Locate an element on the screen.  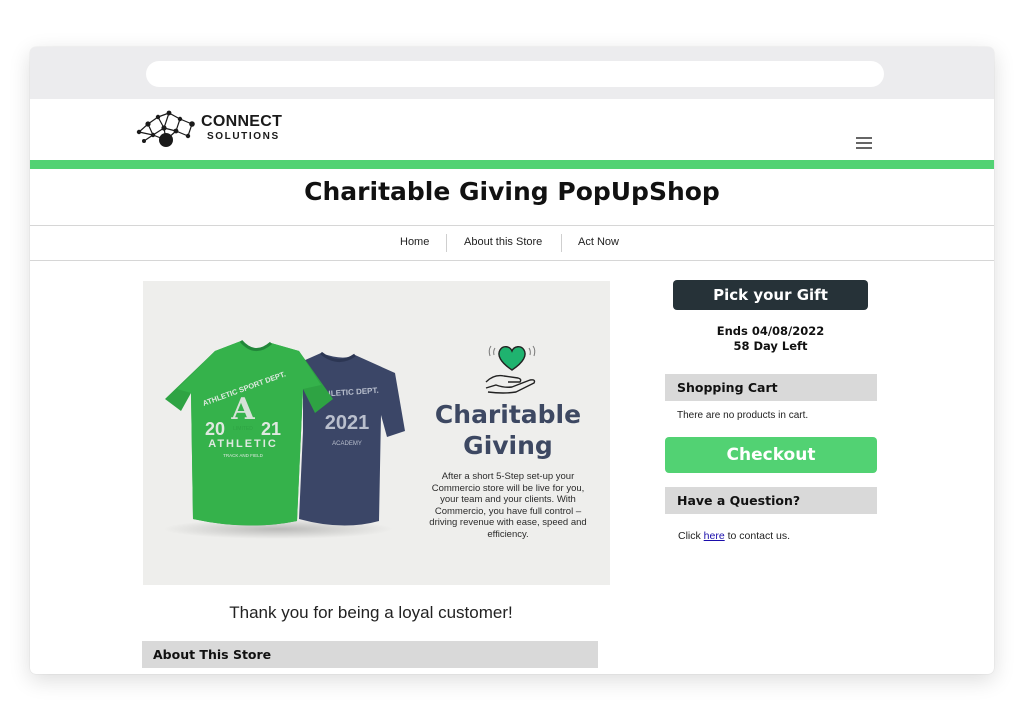
green-shirt-year-right: 21 is located at coordinates (271, 429).